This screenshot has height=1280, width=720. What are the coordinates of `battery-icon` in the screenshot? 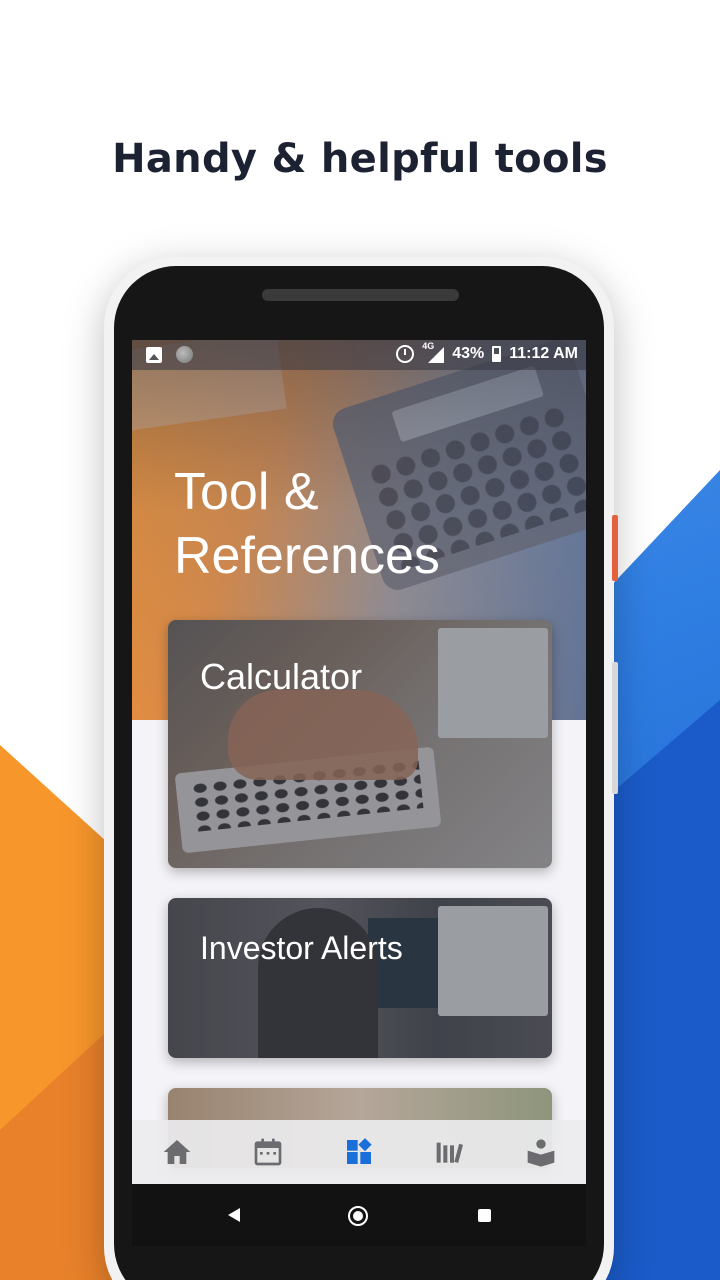 It's located at (497, 354).